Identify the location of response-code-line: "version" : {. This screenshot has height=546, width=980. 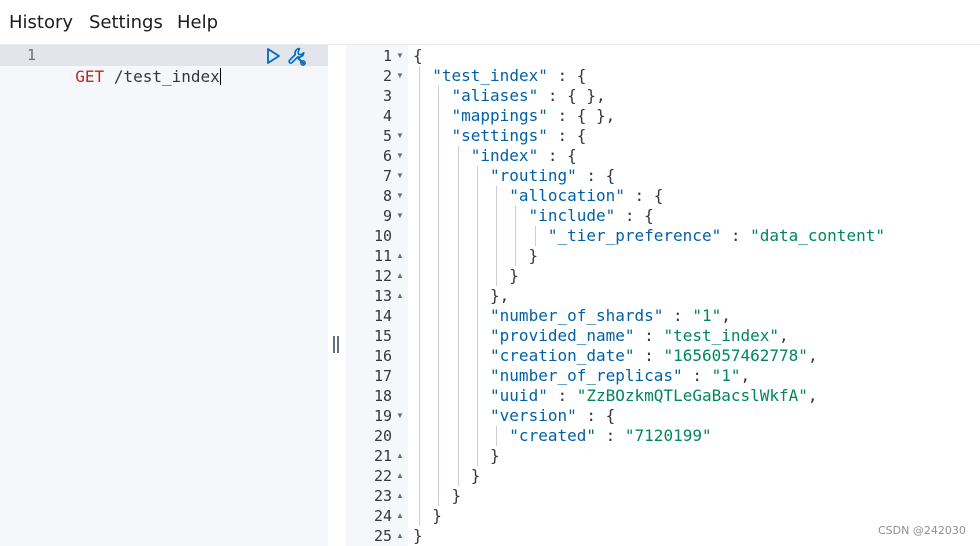
(552, 416).